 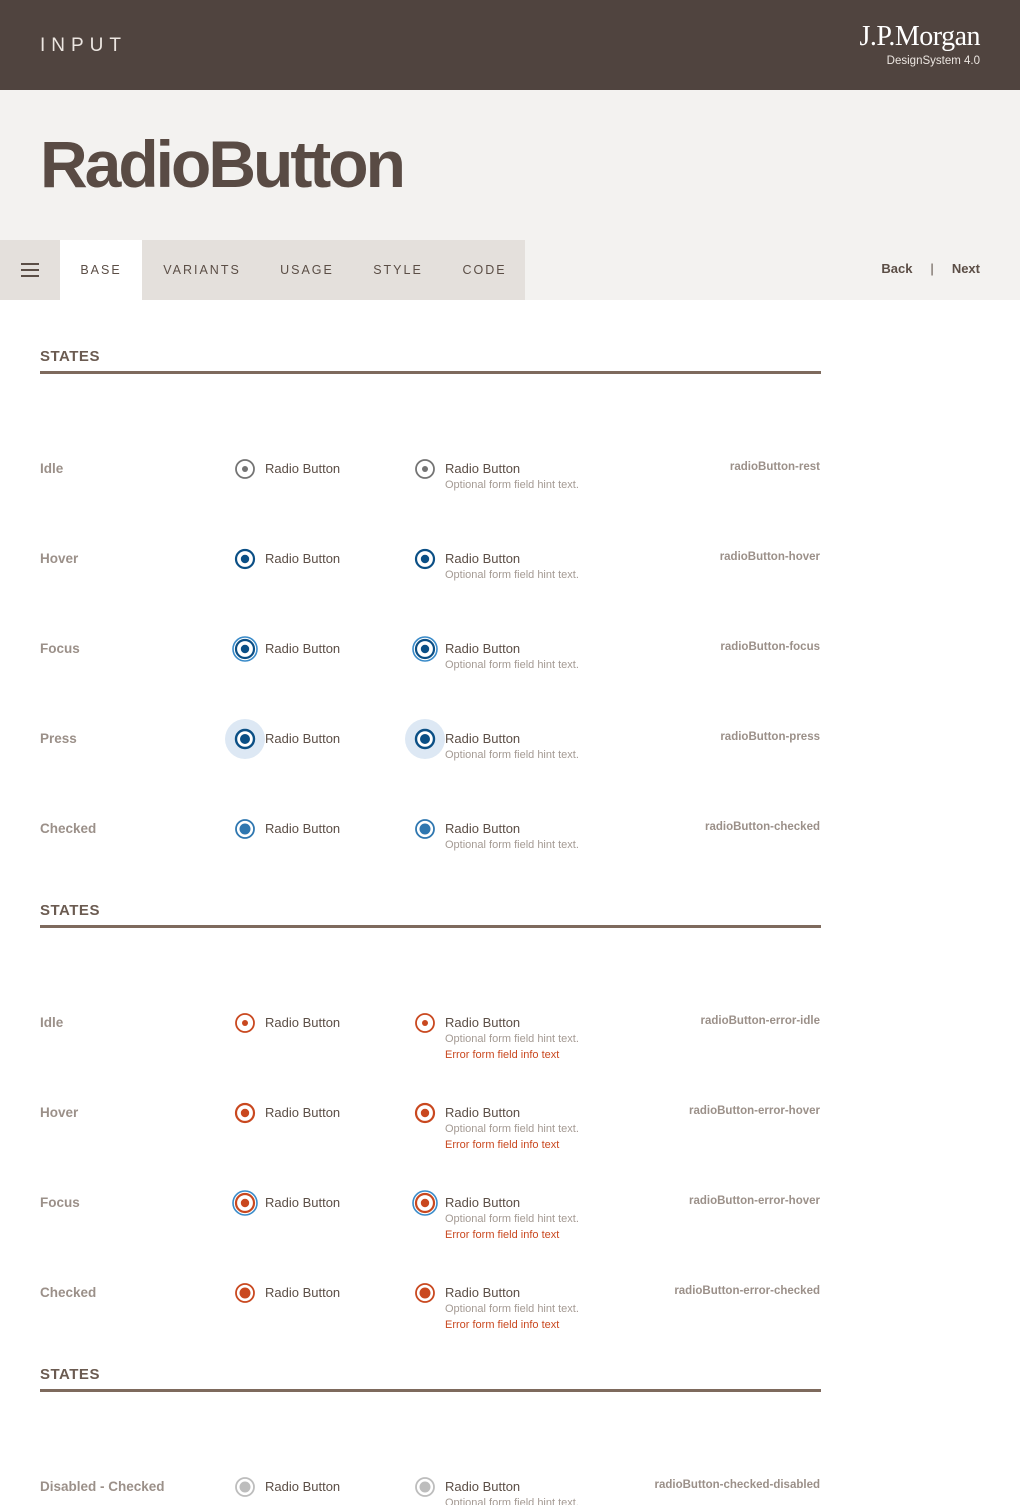 What do you see at coordinates (770, 647) in the screenshot?
I see `token-name: radioButton-focus` at bounding box center [770, 647].